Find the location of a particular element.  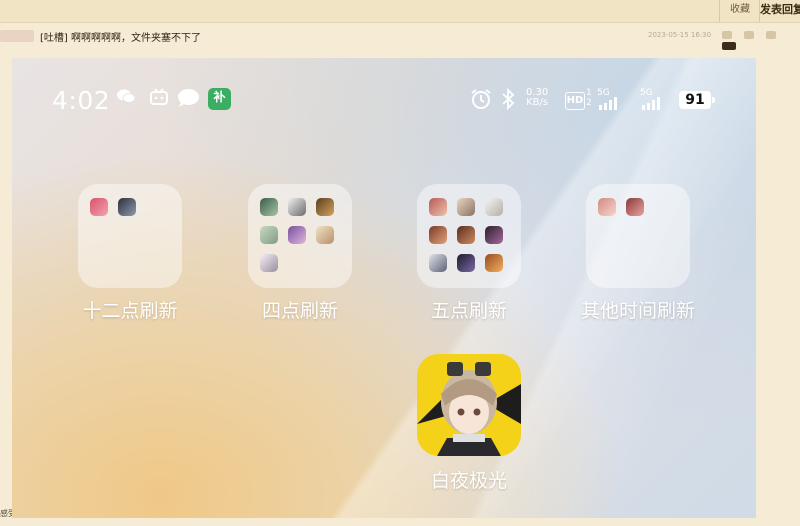

folder-label: 四点刷新 is located at coordinates (300, 309).